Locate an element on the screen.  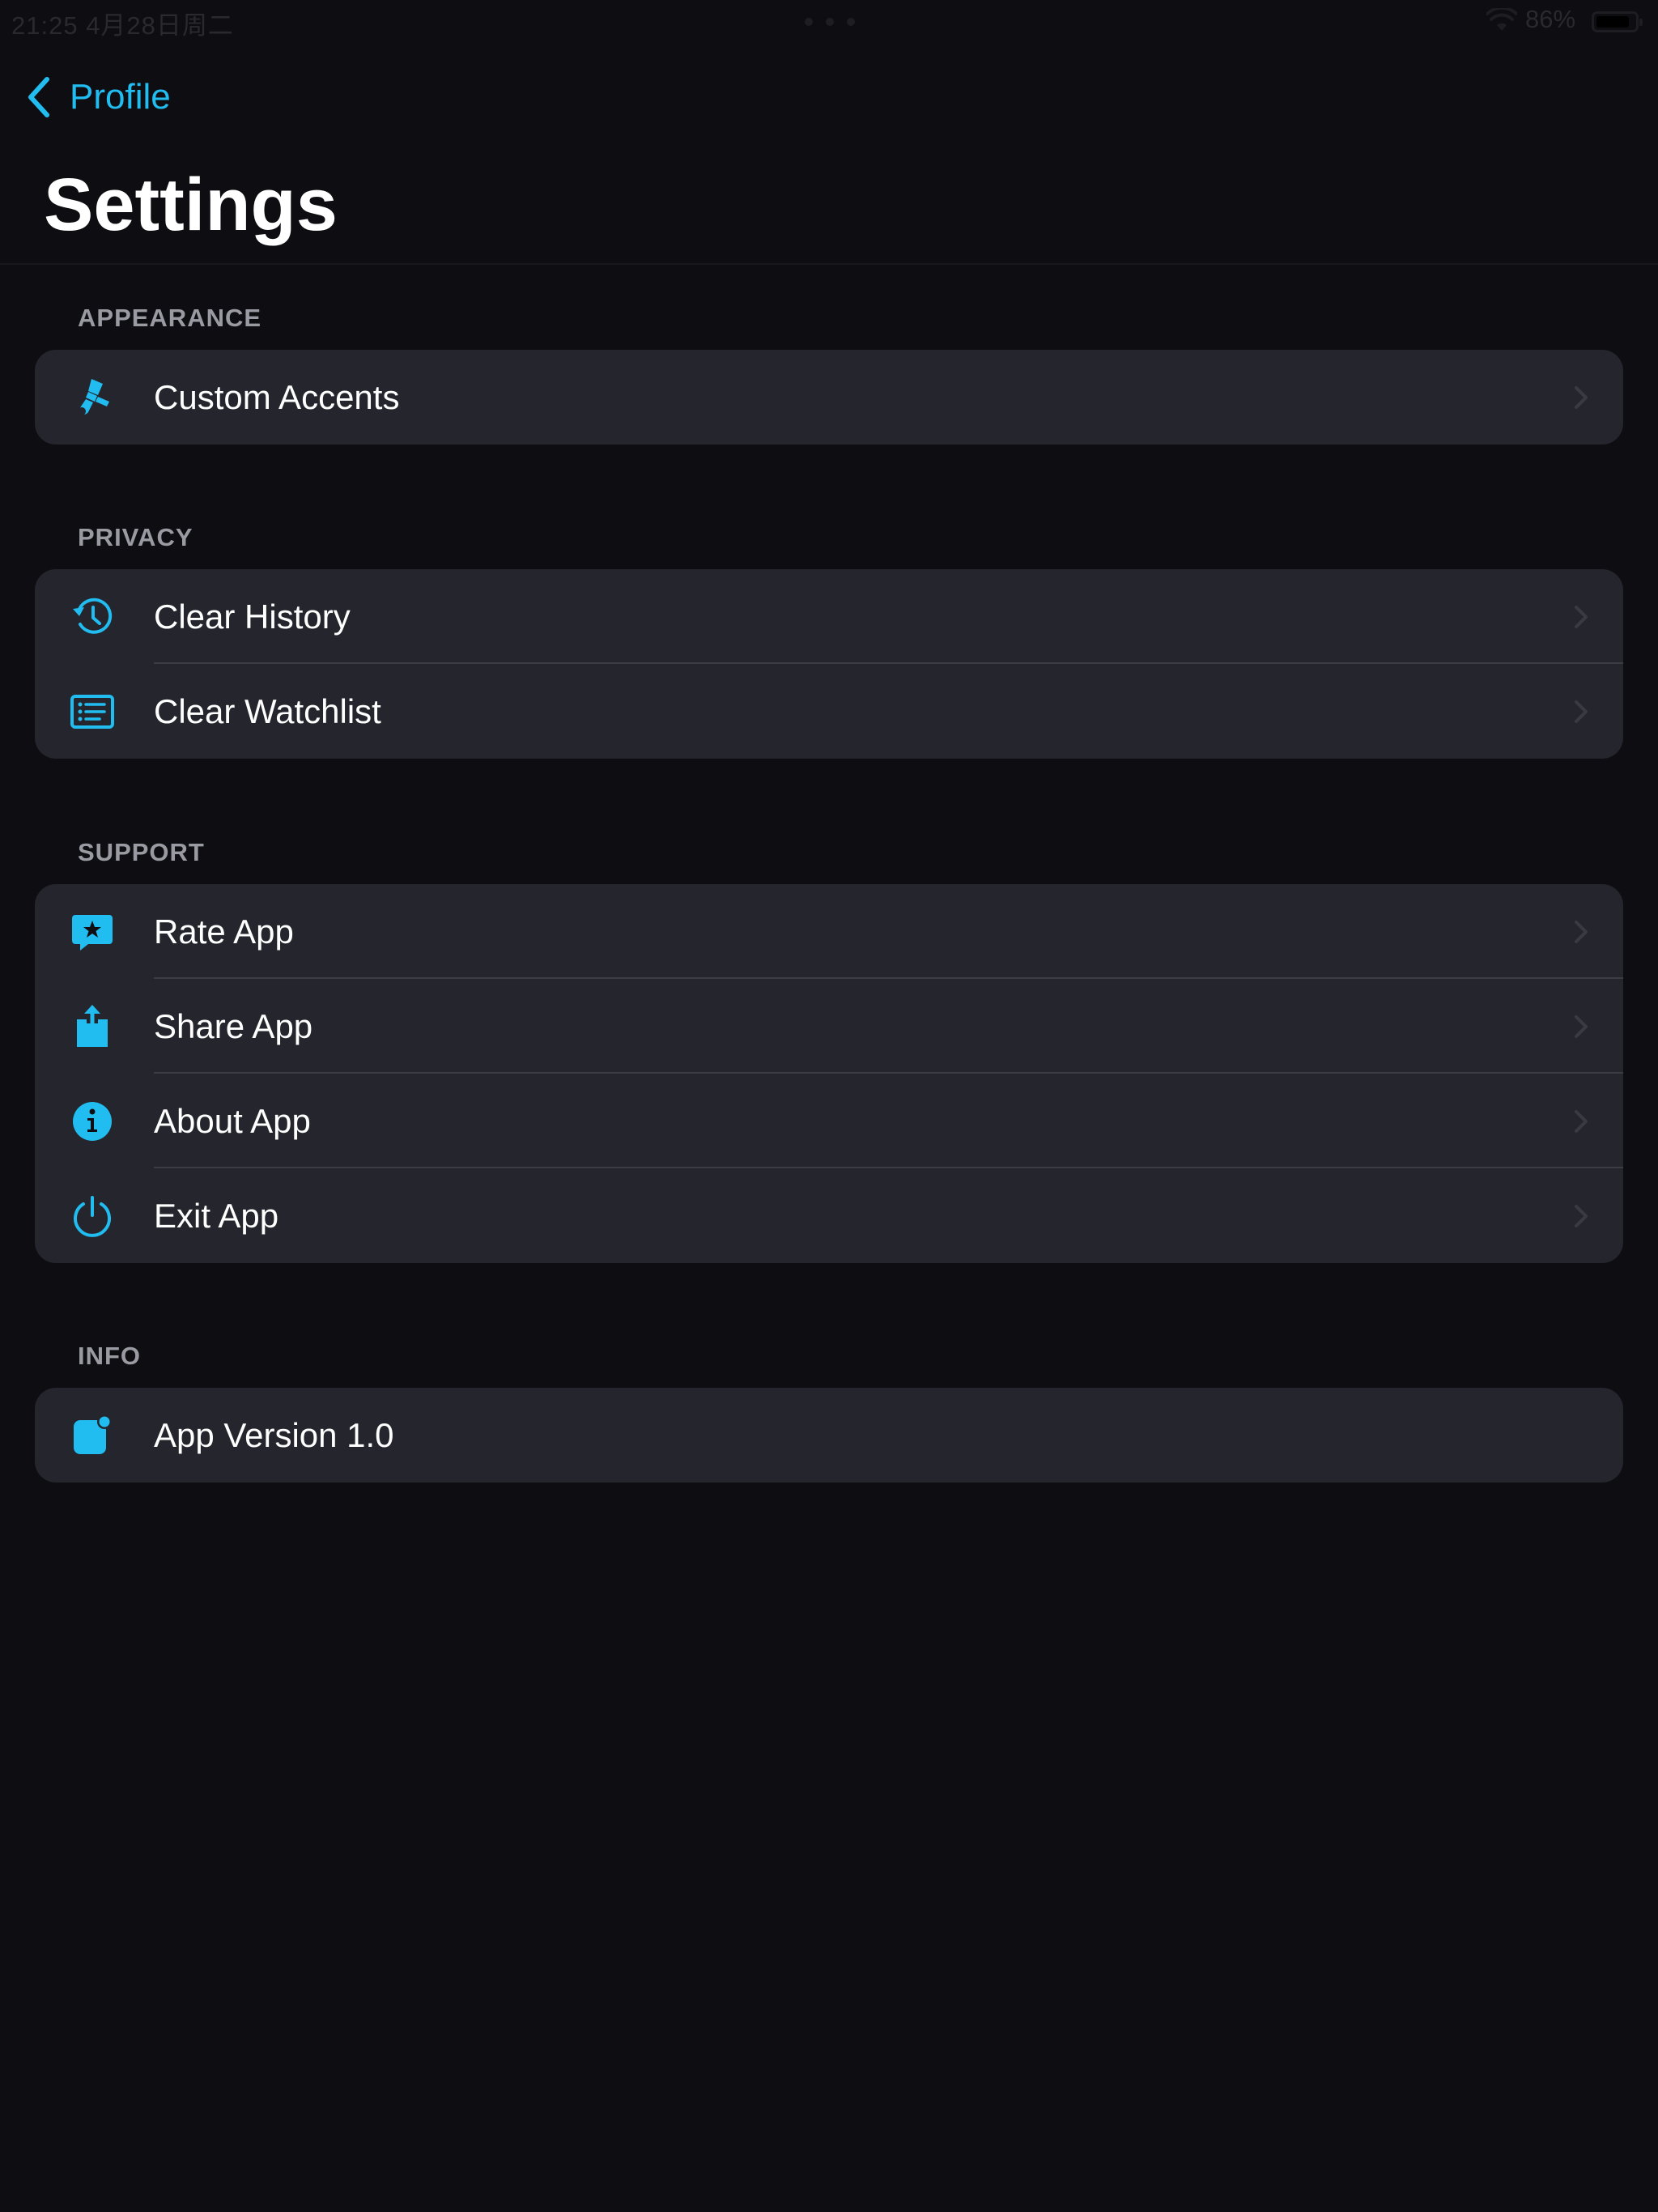
status-bar: 21:25 4月28日周二 86% is located at coordinates (829, 21).